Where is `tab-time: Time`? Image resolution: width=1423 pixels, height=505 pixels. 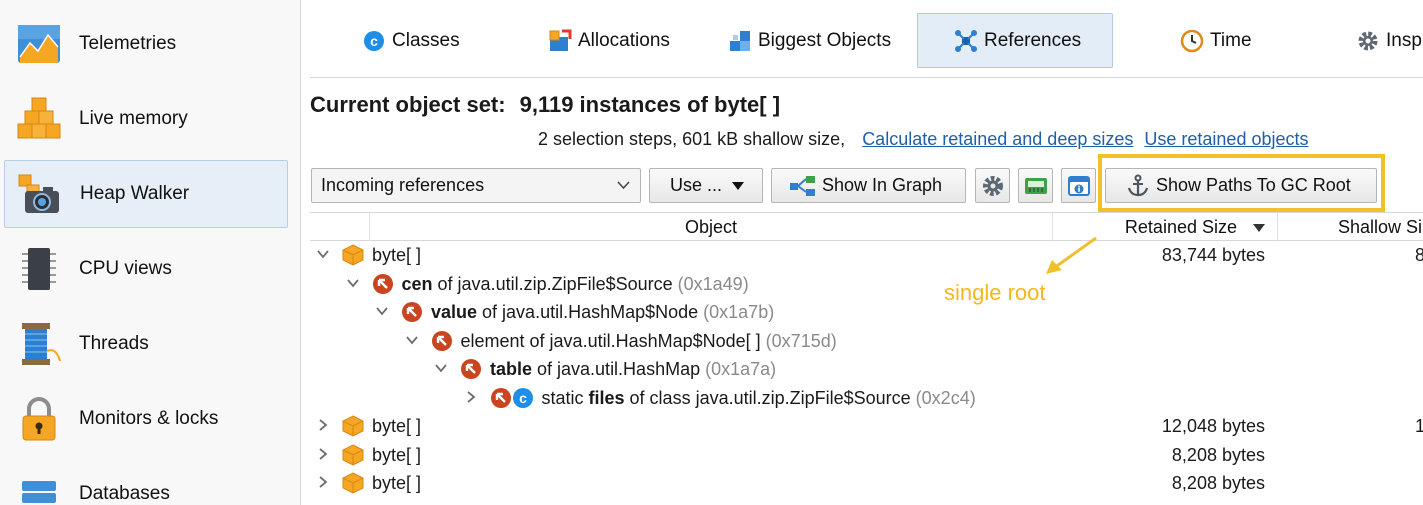
tab-time: Time is located at coordinates (1230, 40).